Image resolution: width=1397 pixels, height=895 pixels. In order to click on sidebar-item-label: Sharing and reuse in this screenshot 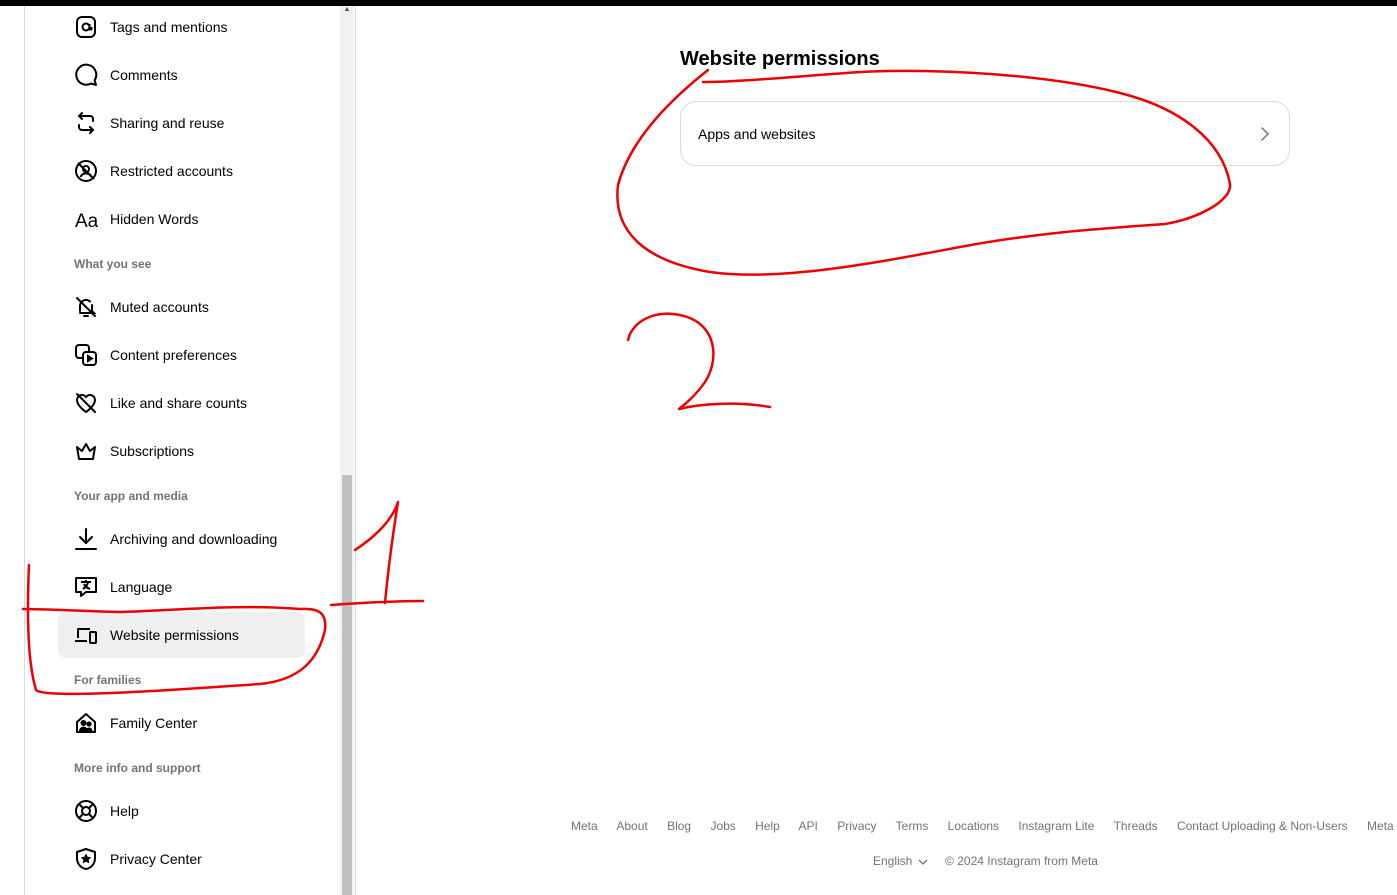, I will do `click(167, 123)`.